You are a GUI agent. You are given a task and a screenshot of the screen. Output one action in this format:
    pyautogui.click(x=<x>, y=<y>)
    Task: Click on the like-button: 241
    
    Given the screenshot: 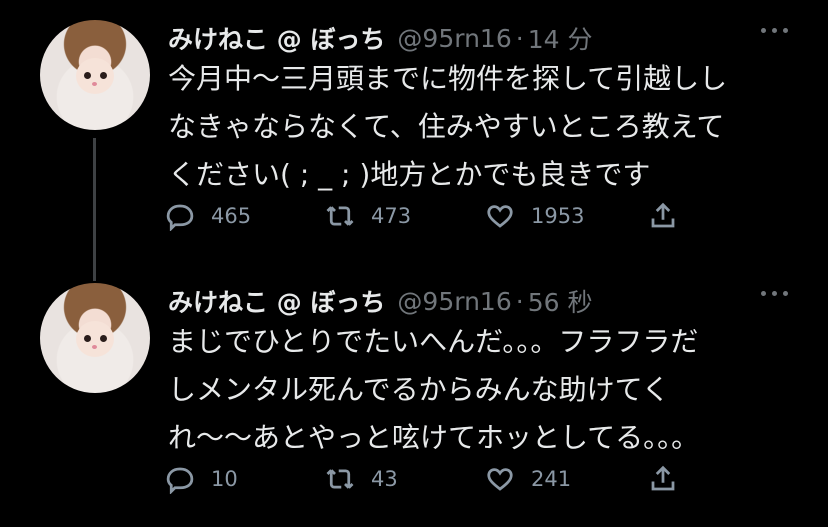 What is the action you would take?
    pyautogui.click(x=528, y=479)
    